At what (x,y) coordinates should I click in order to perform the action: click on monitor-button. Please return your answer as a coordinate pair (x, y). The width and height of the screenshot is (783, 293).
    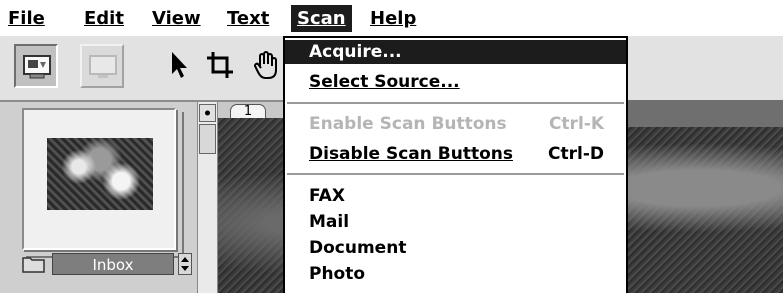
    Looking at the image, I should click on (102, 66).